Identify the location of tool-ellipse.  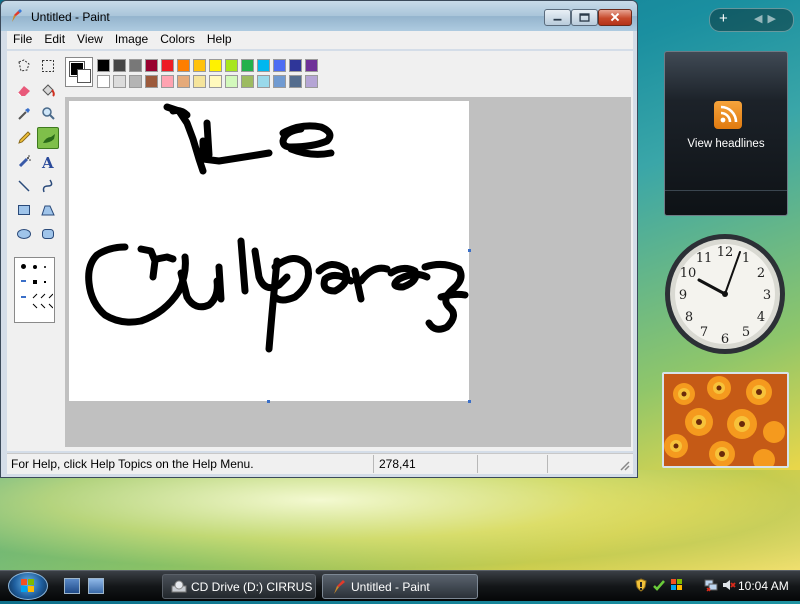
(24, 234).